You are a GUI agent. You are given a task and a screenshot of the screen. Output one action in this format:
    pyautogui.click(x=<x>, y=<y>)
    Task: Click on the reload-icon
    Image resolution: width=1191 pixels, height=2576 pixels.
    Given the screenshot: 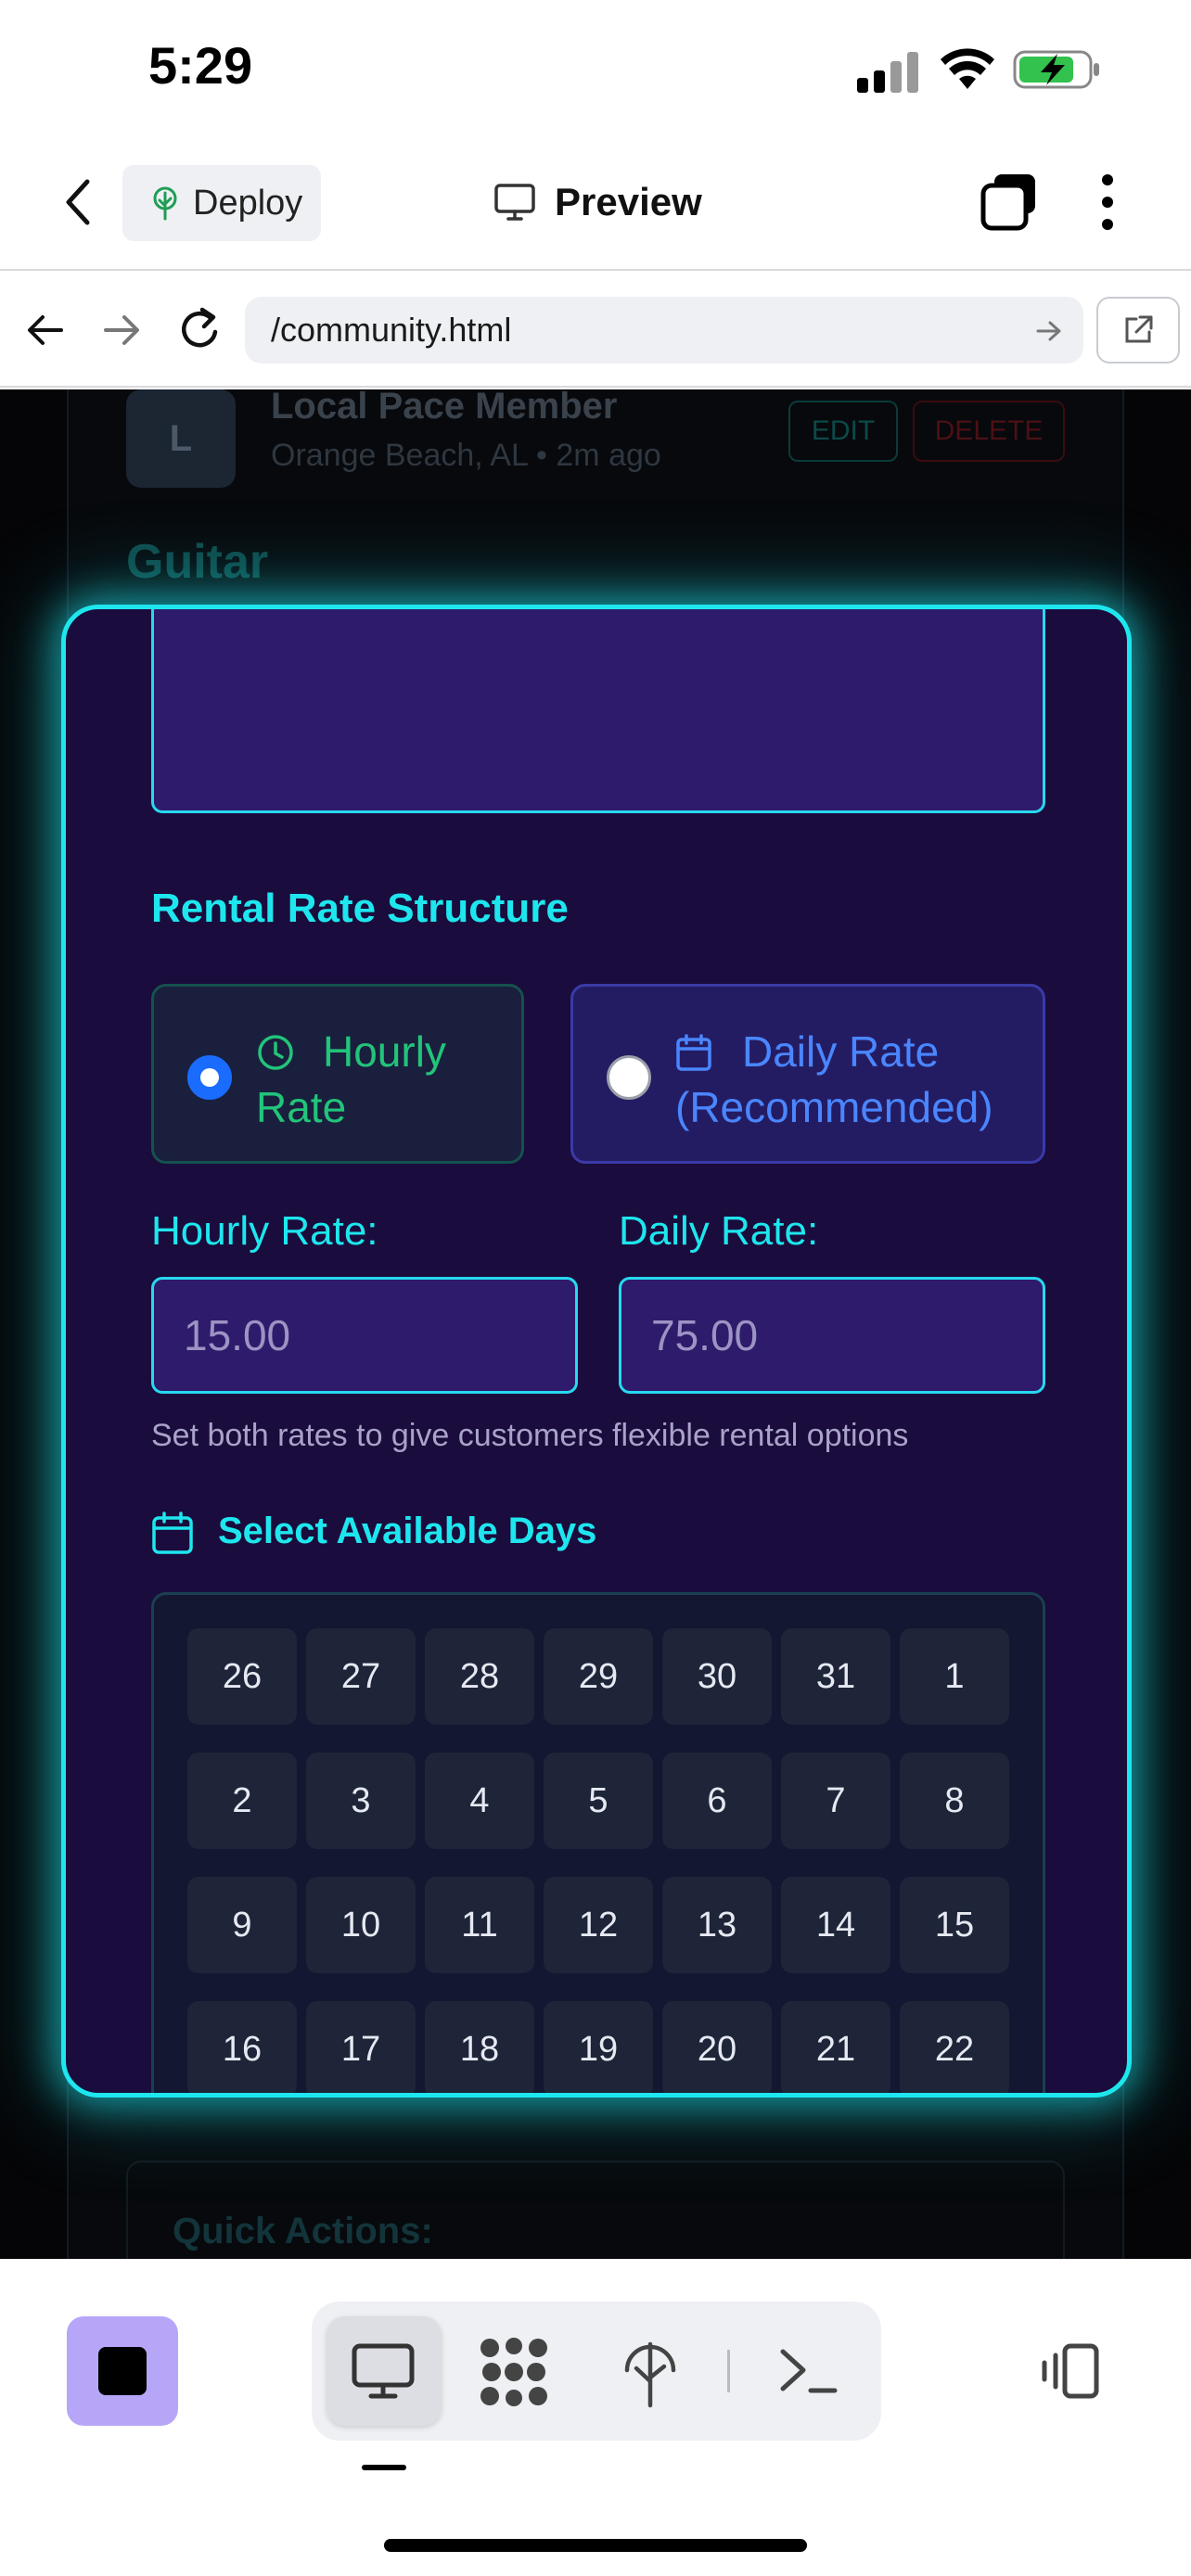 What is the action you would take?
    pyautogui.click(x=200, y=329)
    